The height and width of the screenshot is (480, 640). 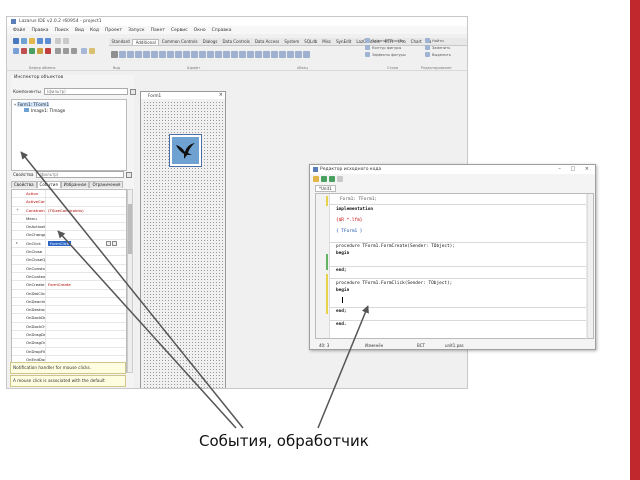 I want to click on design-grid, so click(x=183, y=244).